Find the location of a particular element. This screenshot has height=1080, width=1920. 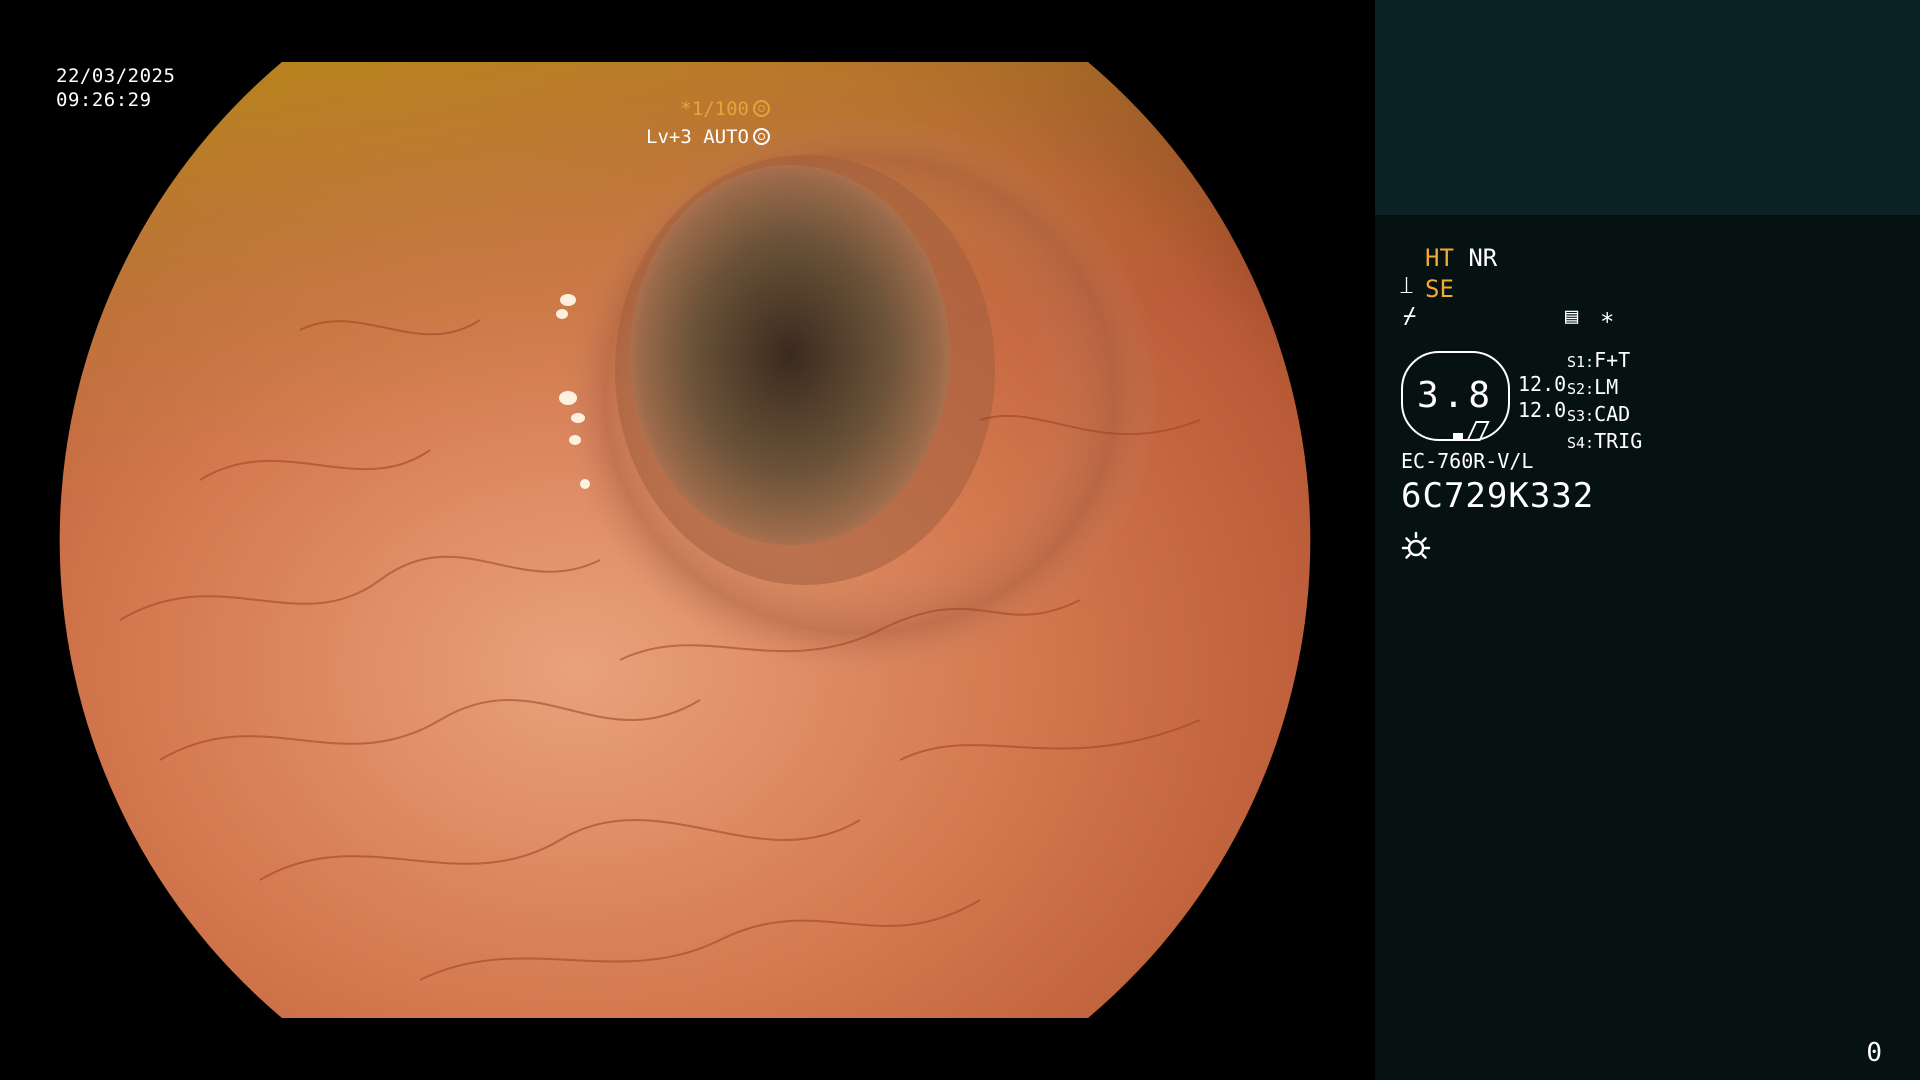

mode-row-se: SE is located at coordinates (1439, 289).